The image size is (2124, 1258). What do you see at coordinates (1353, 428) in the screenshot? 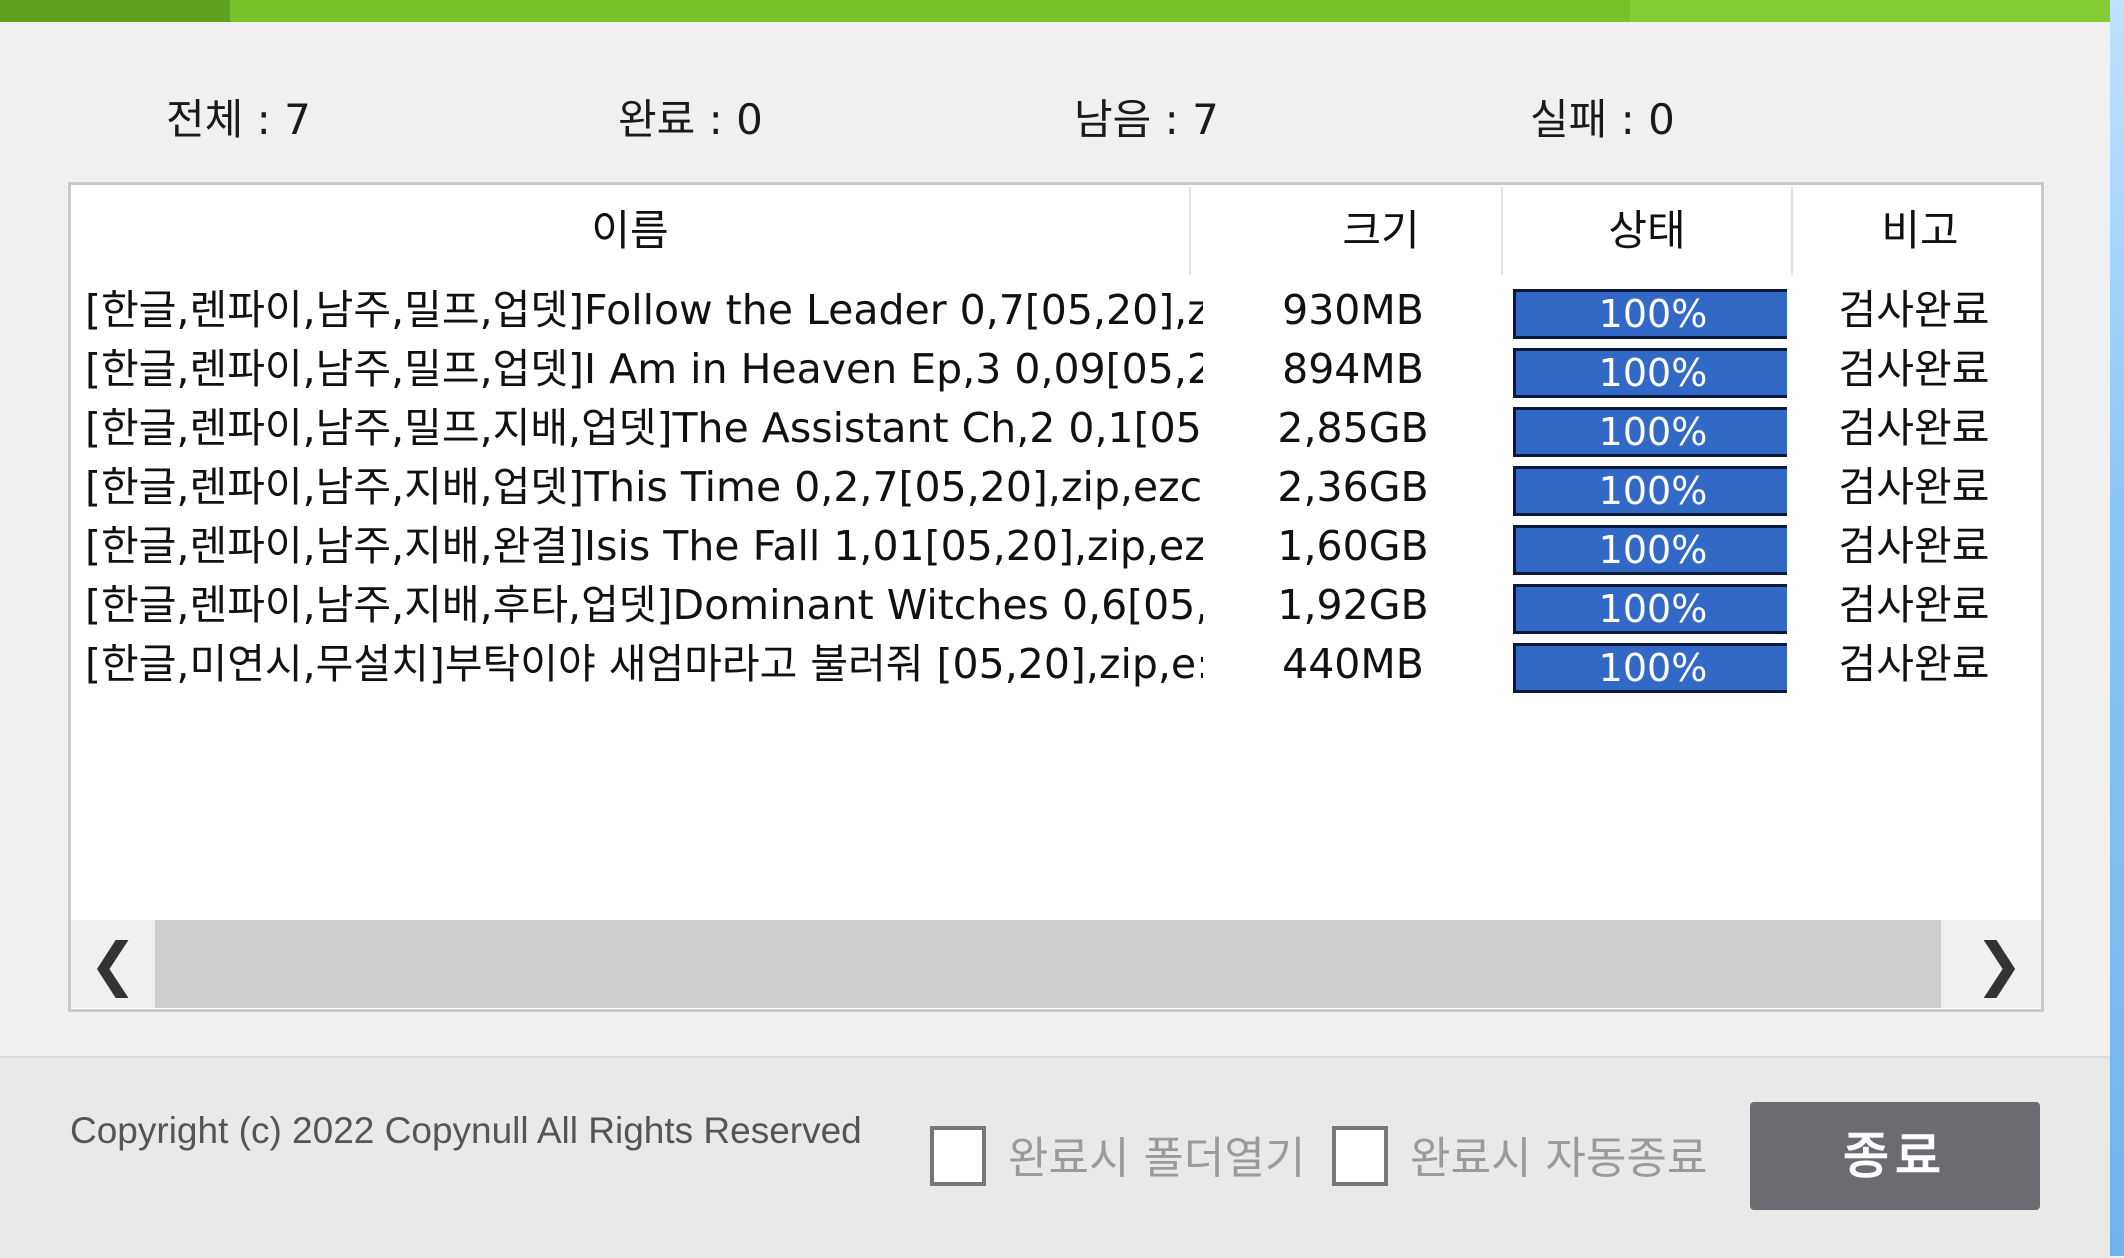
I see `file-size-cell: 2,85GB` at bounding box center [1353, 428].